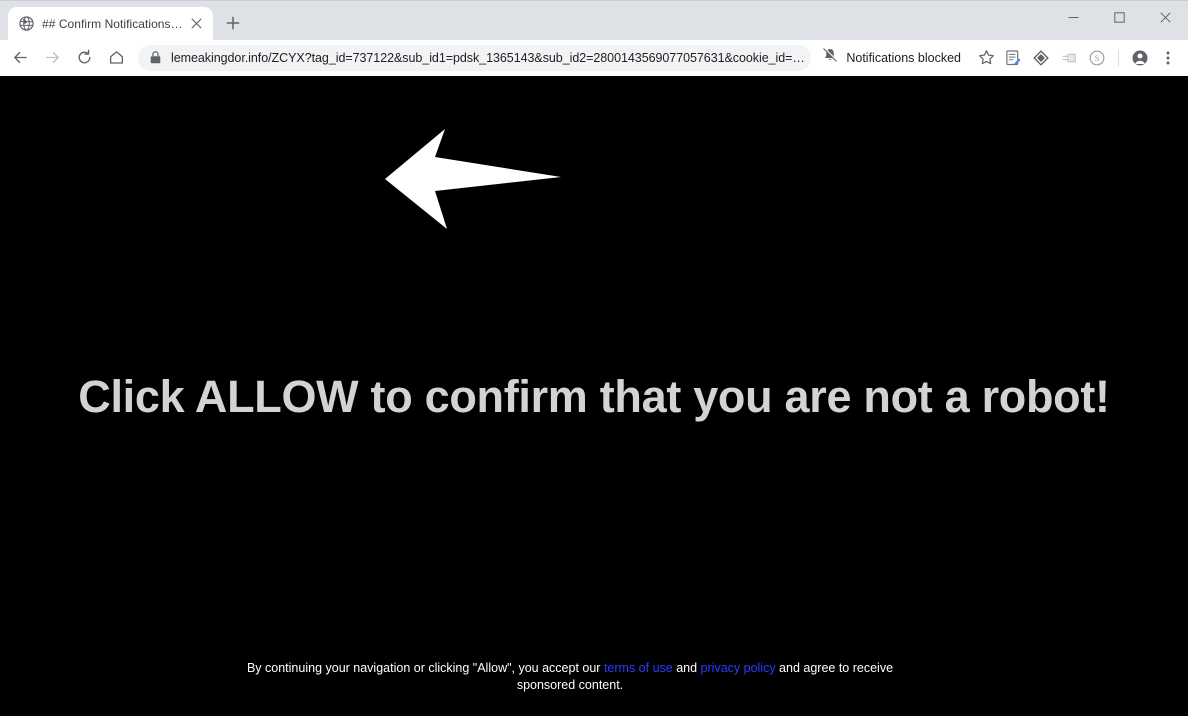 The width and height of the screenshot is (1188, 716). What do you see at coordinates (1165, 17) in the screenshot?
I see `close-window-button` at bounding box center [1165, 17].